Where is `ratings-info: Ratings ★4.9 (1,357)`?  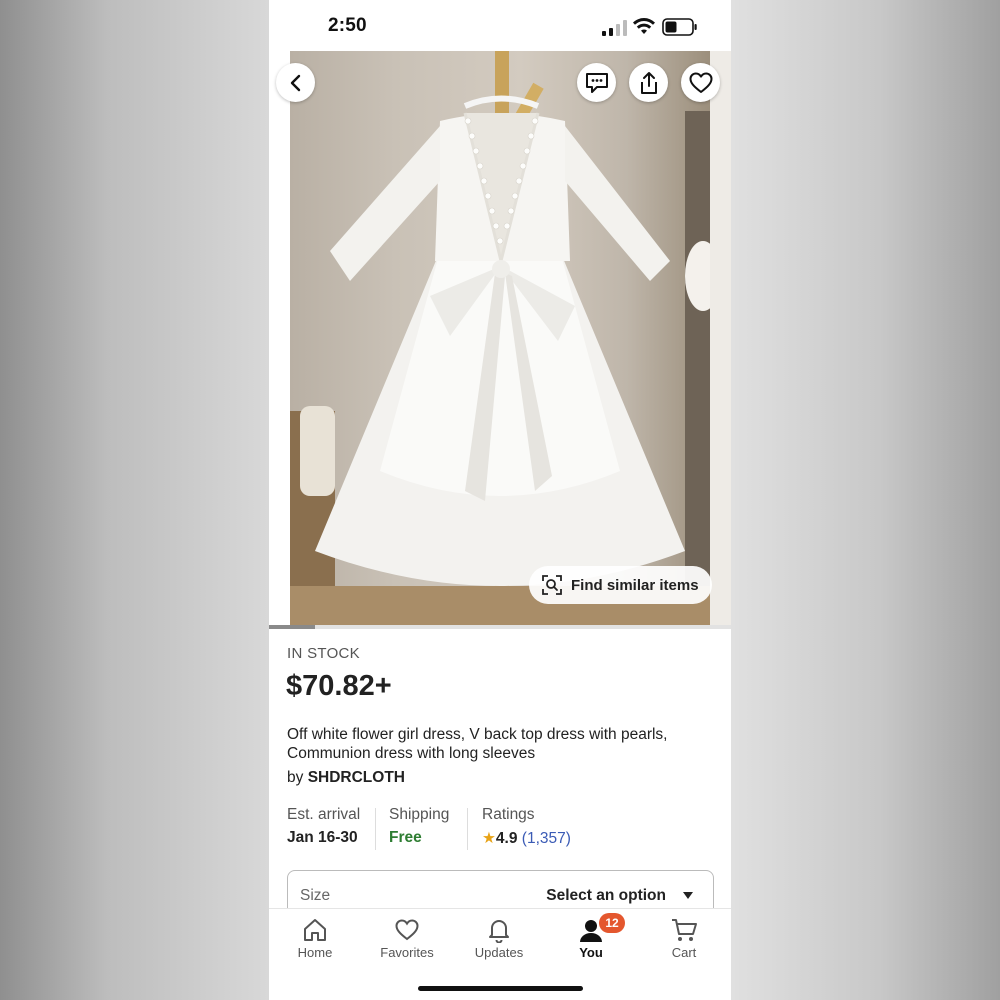 ratings-info: Ratings ★4.9 (1,357) is located at coordinates (526, 829).